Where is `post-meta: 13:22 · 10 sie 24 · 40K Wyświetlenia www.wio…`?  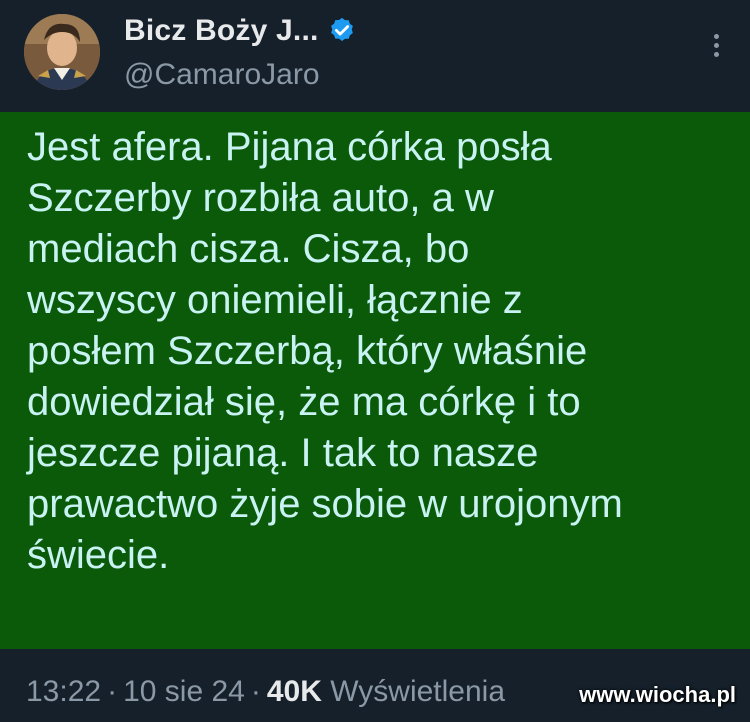 post-meta: 13:22 · 10 sie 24 · 40K Wyświetlenia www.wio… is located at coordinates (375, 685).